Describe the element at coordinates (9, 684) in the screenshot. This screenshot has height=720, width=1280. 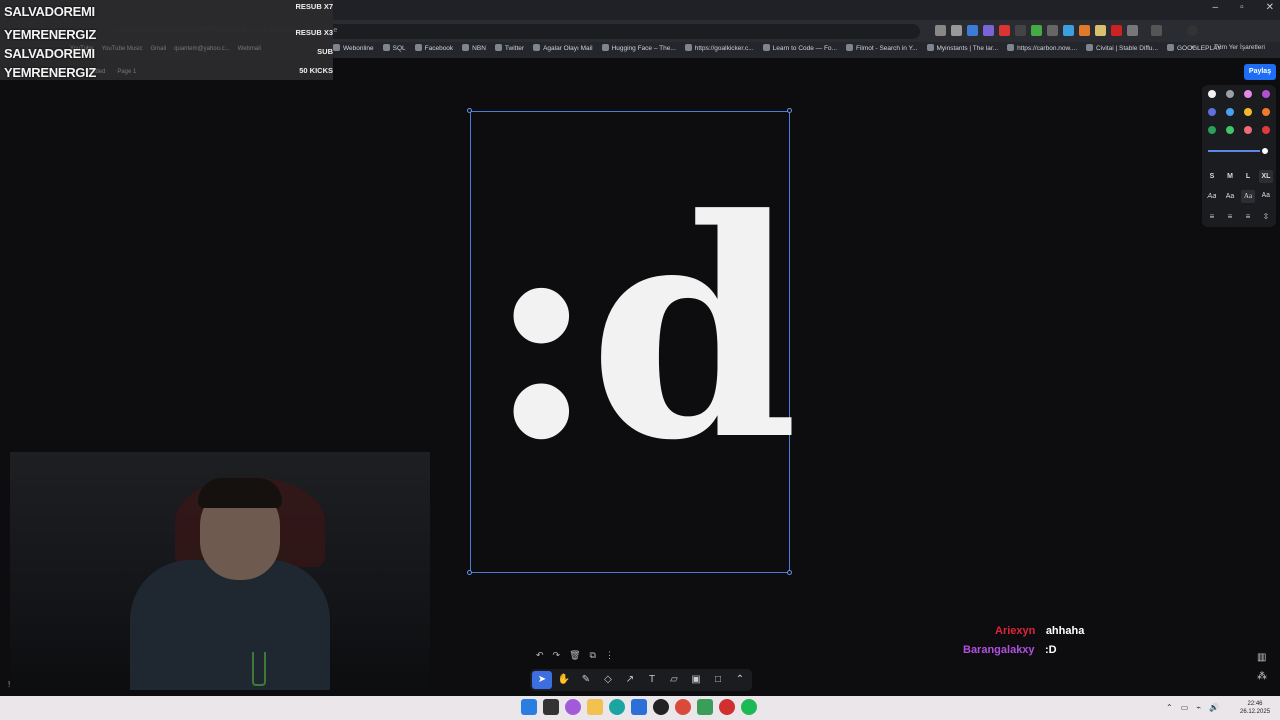
I see `info-icon: !` at that location.